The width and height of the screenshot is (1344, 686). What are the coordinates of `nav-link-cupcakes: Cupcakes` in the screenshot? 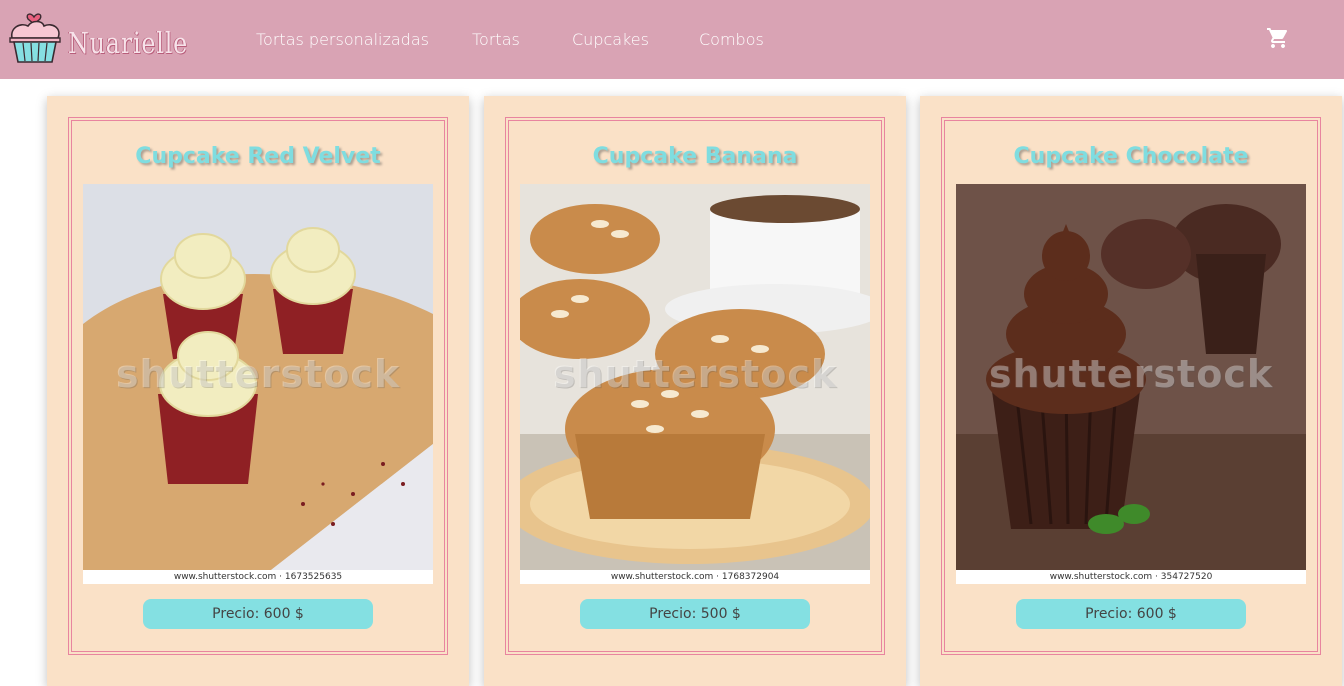 It's located at (610, 39).